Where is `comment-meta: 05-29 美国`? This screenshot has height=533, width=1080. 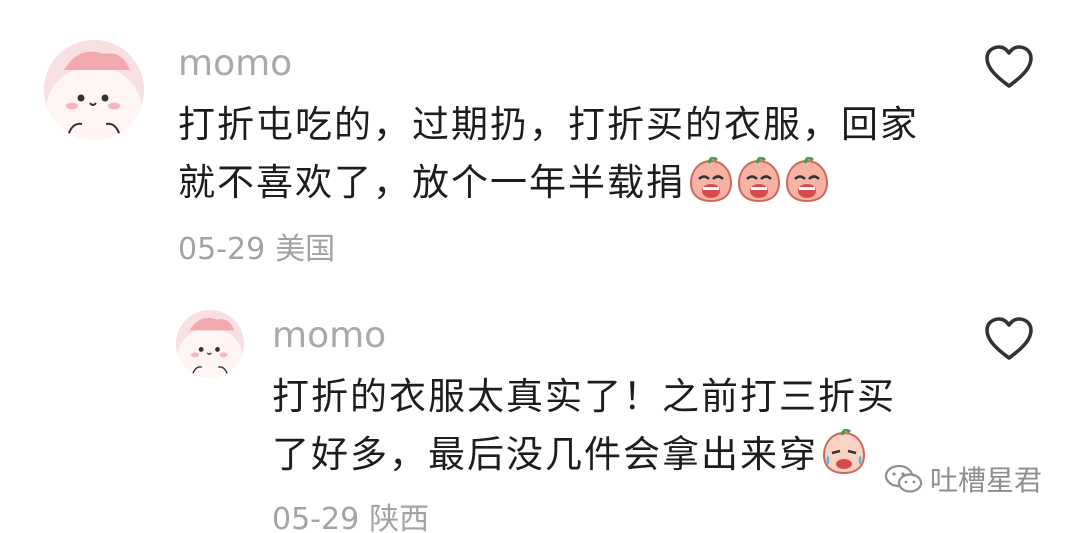
comment-meta: 05-29 美国 is located at coordinates (256, 250).